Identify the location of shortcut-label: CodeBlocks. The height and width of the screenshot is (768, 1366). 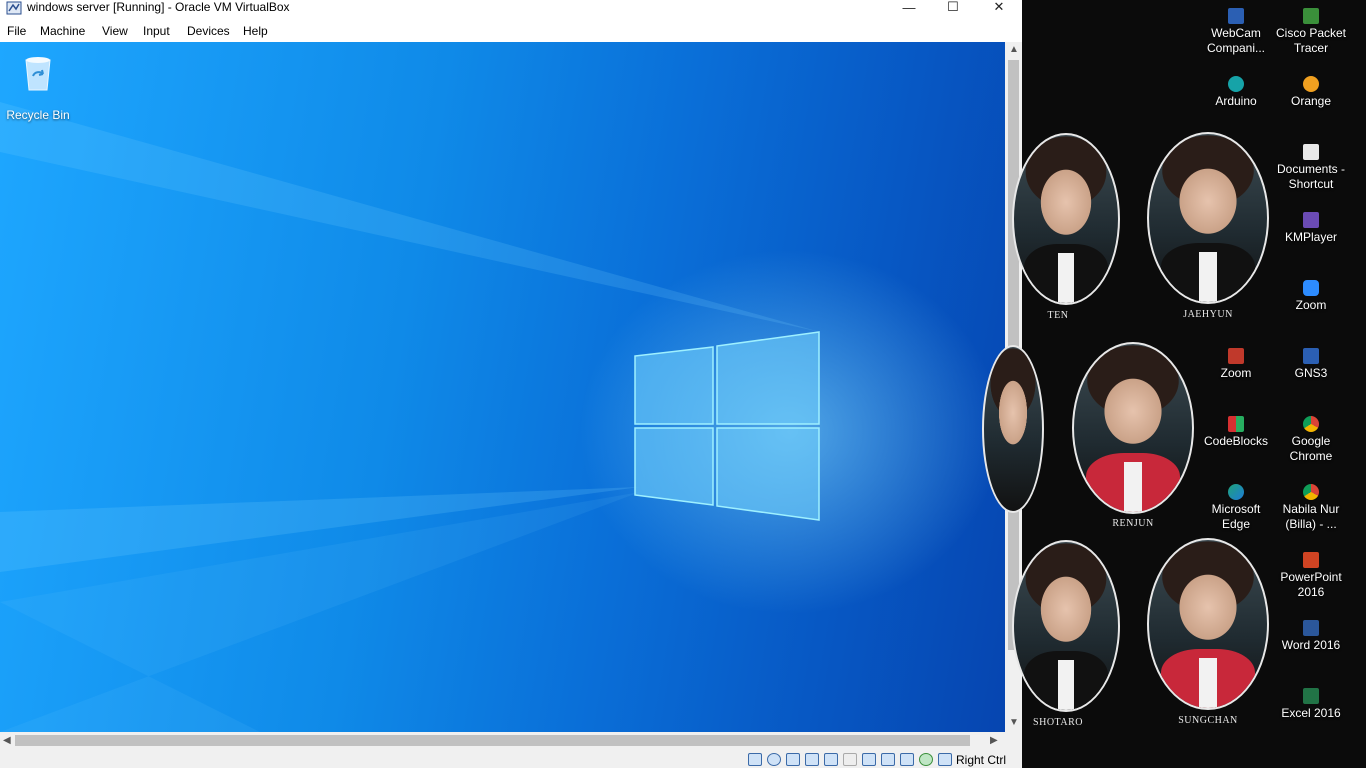
(1236, 441).